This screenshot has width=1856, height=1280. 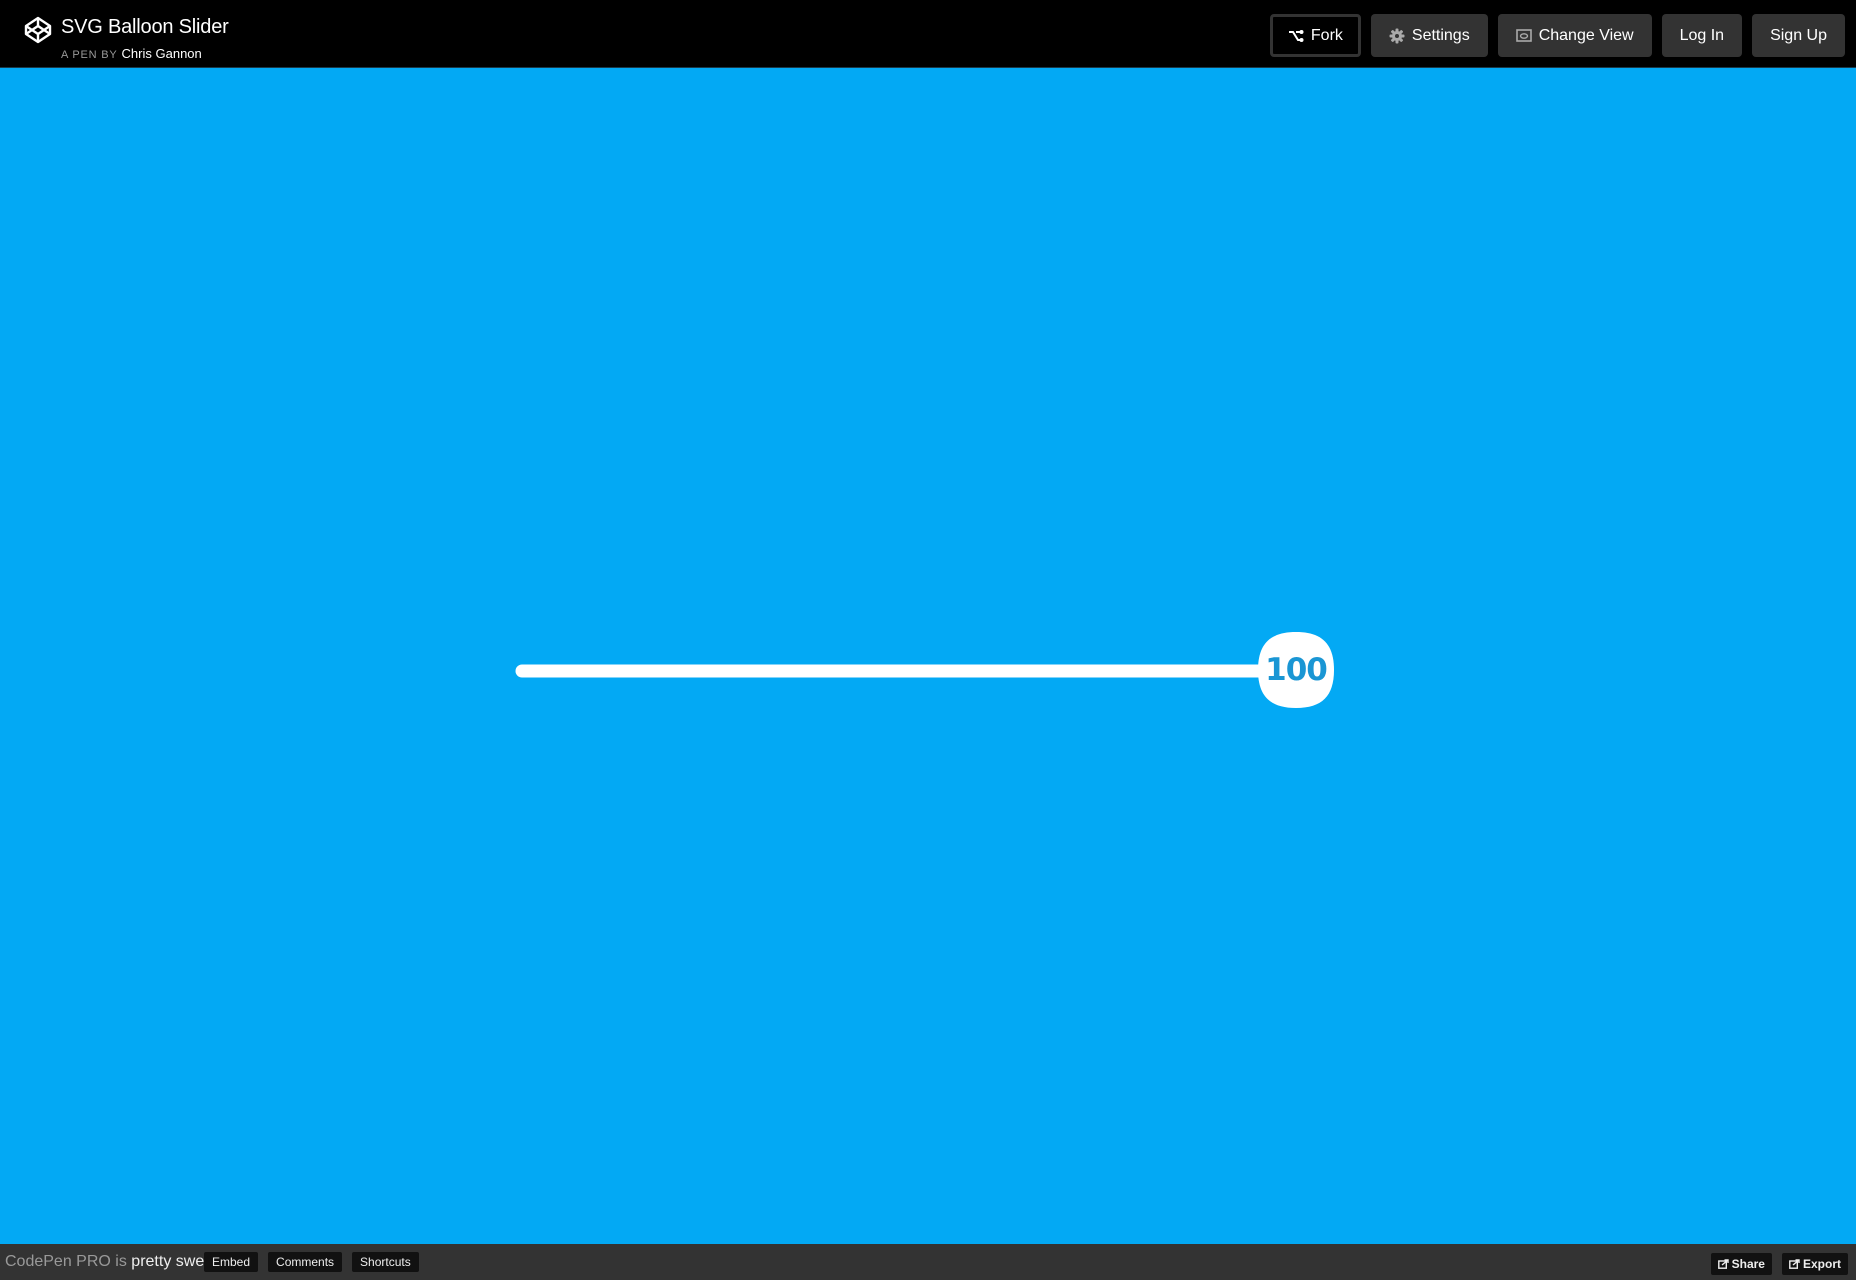 I want to click on footer-right-actions: Share Export, so click(x=1779, y=1264).